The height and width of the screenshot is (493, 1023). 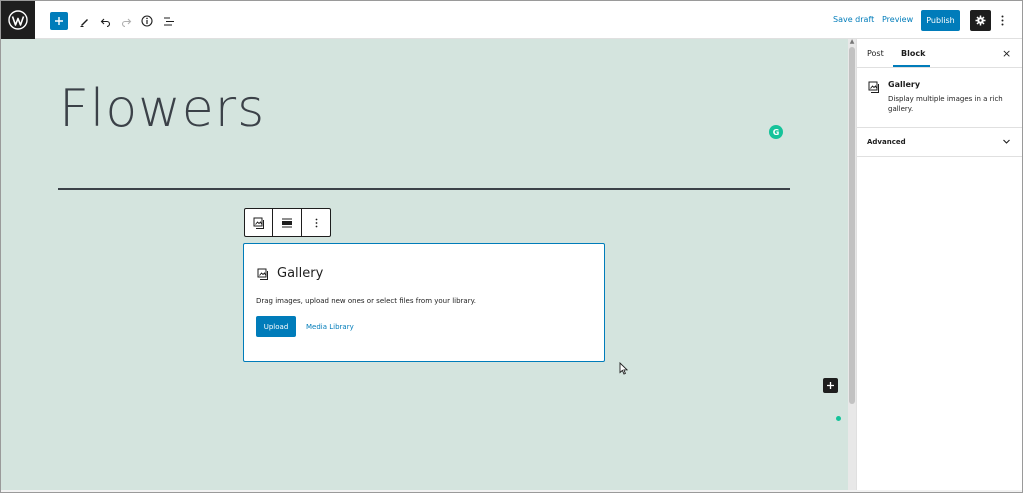 I want to click on gallery-title: Gallery, so click(x=300, y=273).